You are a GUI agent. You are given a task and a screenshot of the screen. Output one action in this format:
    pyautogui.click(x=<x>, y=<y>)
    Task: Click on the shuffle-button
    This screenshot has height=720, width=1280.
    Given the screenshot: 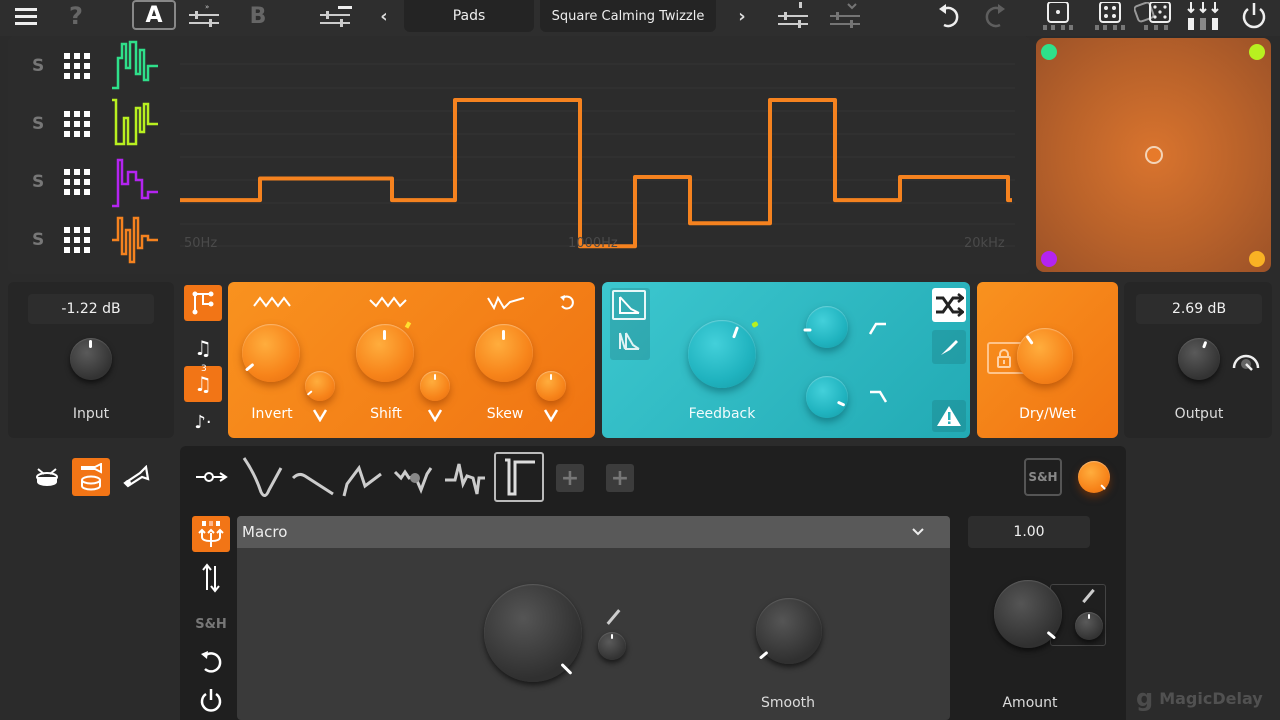 What is the action you would take?
    pyautogui.click(x=949, y=305)
    